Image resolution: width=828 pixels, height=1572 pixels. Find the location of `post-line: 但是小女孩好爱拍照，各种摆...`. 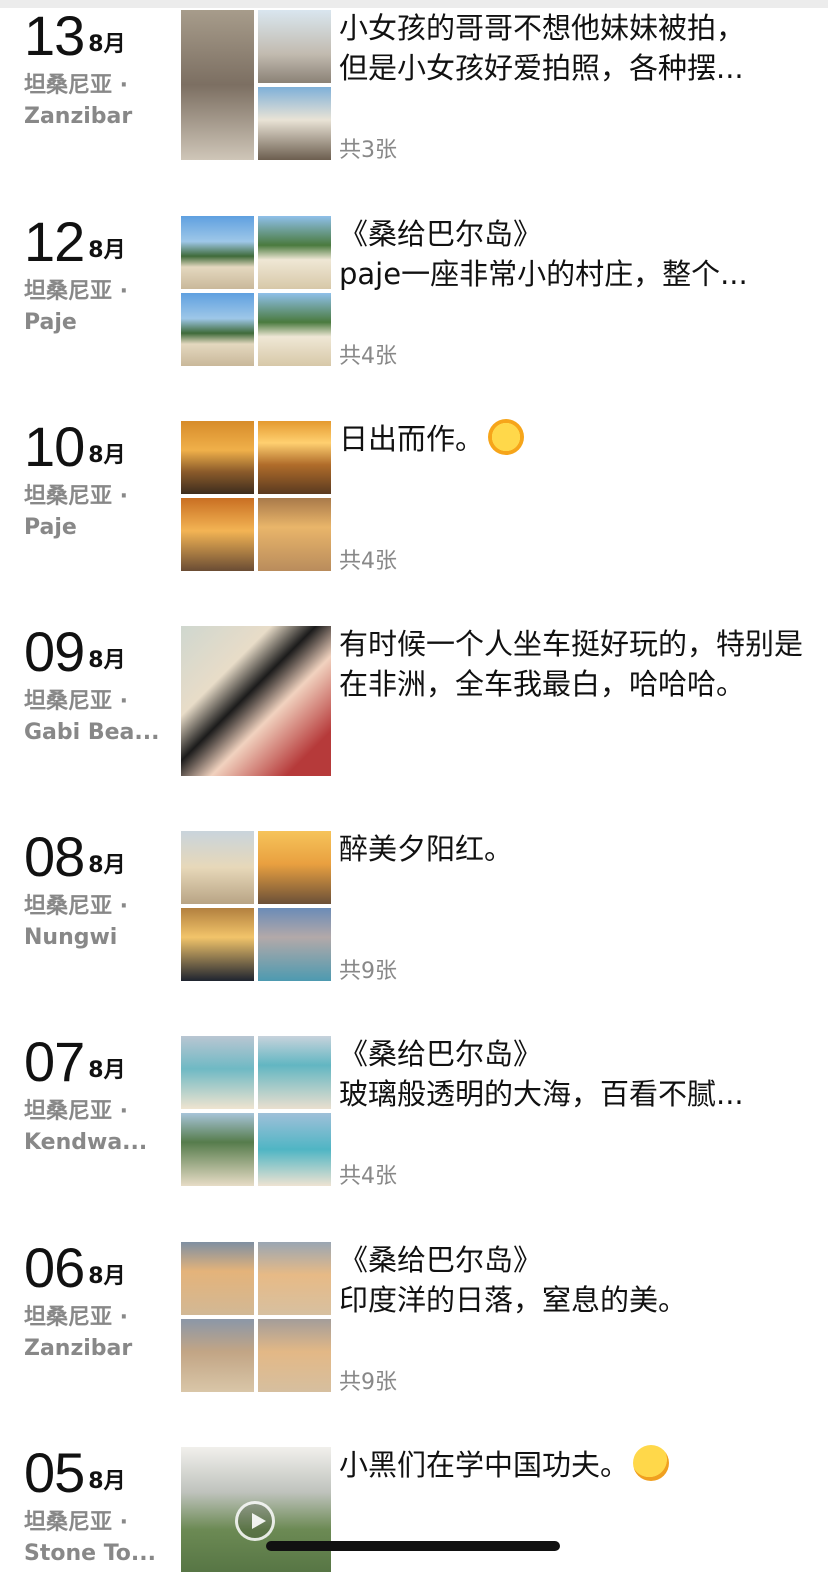

post-line: 但是小女孩好爱拍照，各种摆... is located at coordinates (541, 68).